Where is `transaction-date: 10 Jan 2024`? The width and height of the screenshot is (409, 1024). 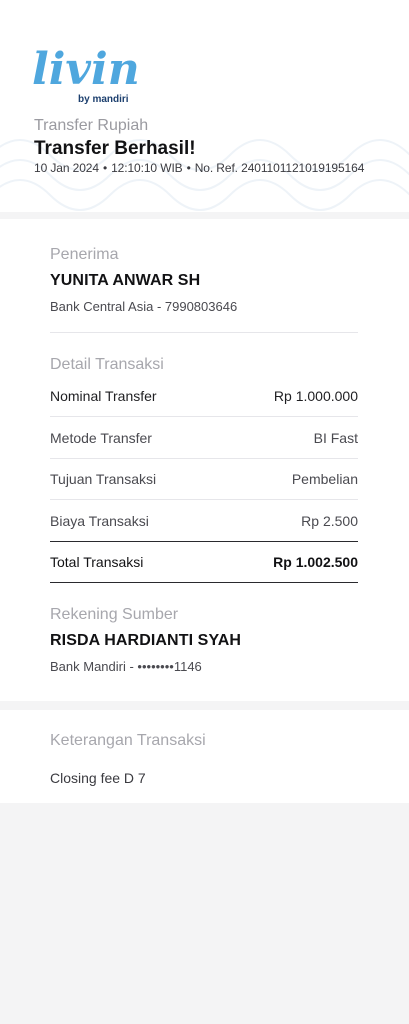 transaction-date: 10 Jan 2024 is located at coordinates (66, 168).